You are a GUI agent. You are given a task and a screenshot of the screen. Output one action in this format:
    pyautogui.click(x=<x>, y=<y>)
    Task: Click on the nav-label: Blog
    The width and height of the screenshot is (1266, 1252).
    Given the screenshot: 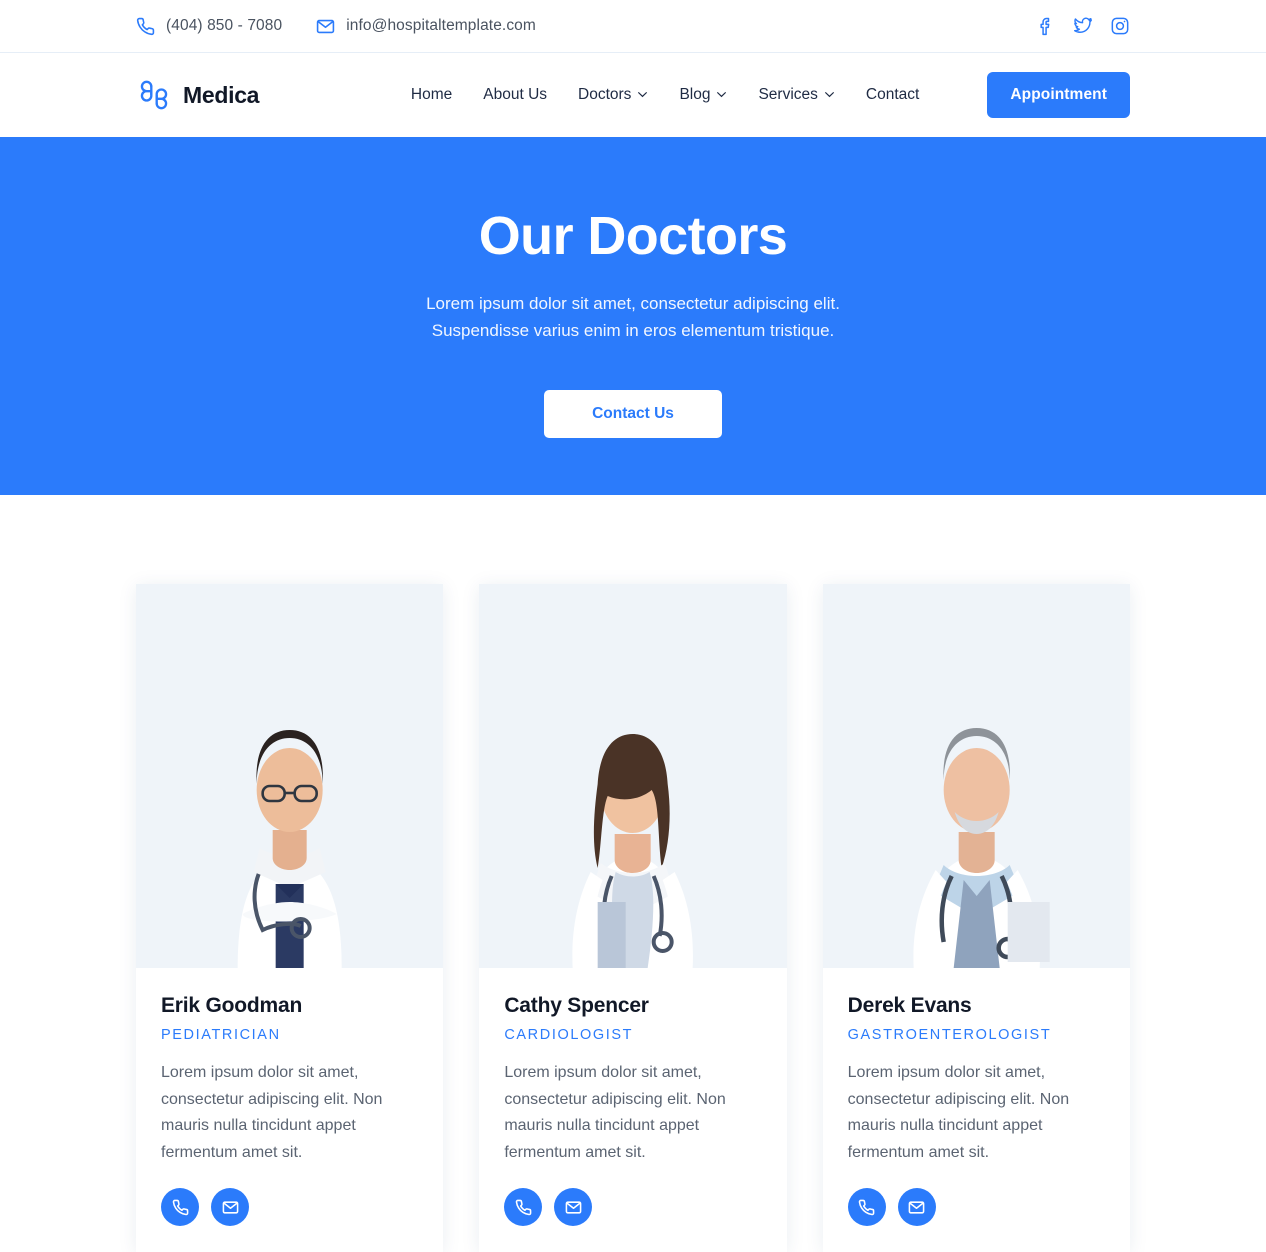 What is the action you would take?
    pyautogui.click(x=695, y=94)
    